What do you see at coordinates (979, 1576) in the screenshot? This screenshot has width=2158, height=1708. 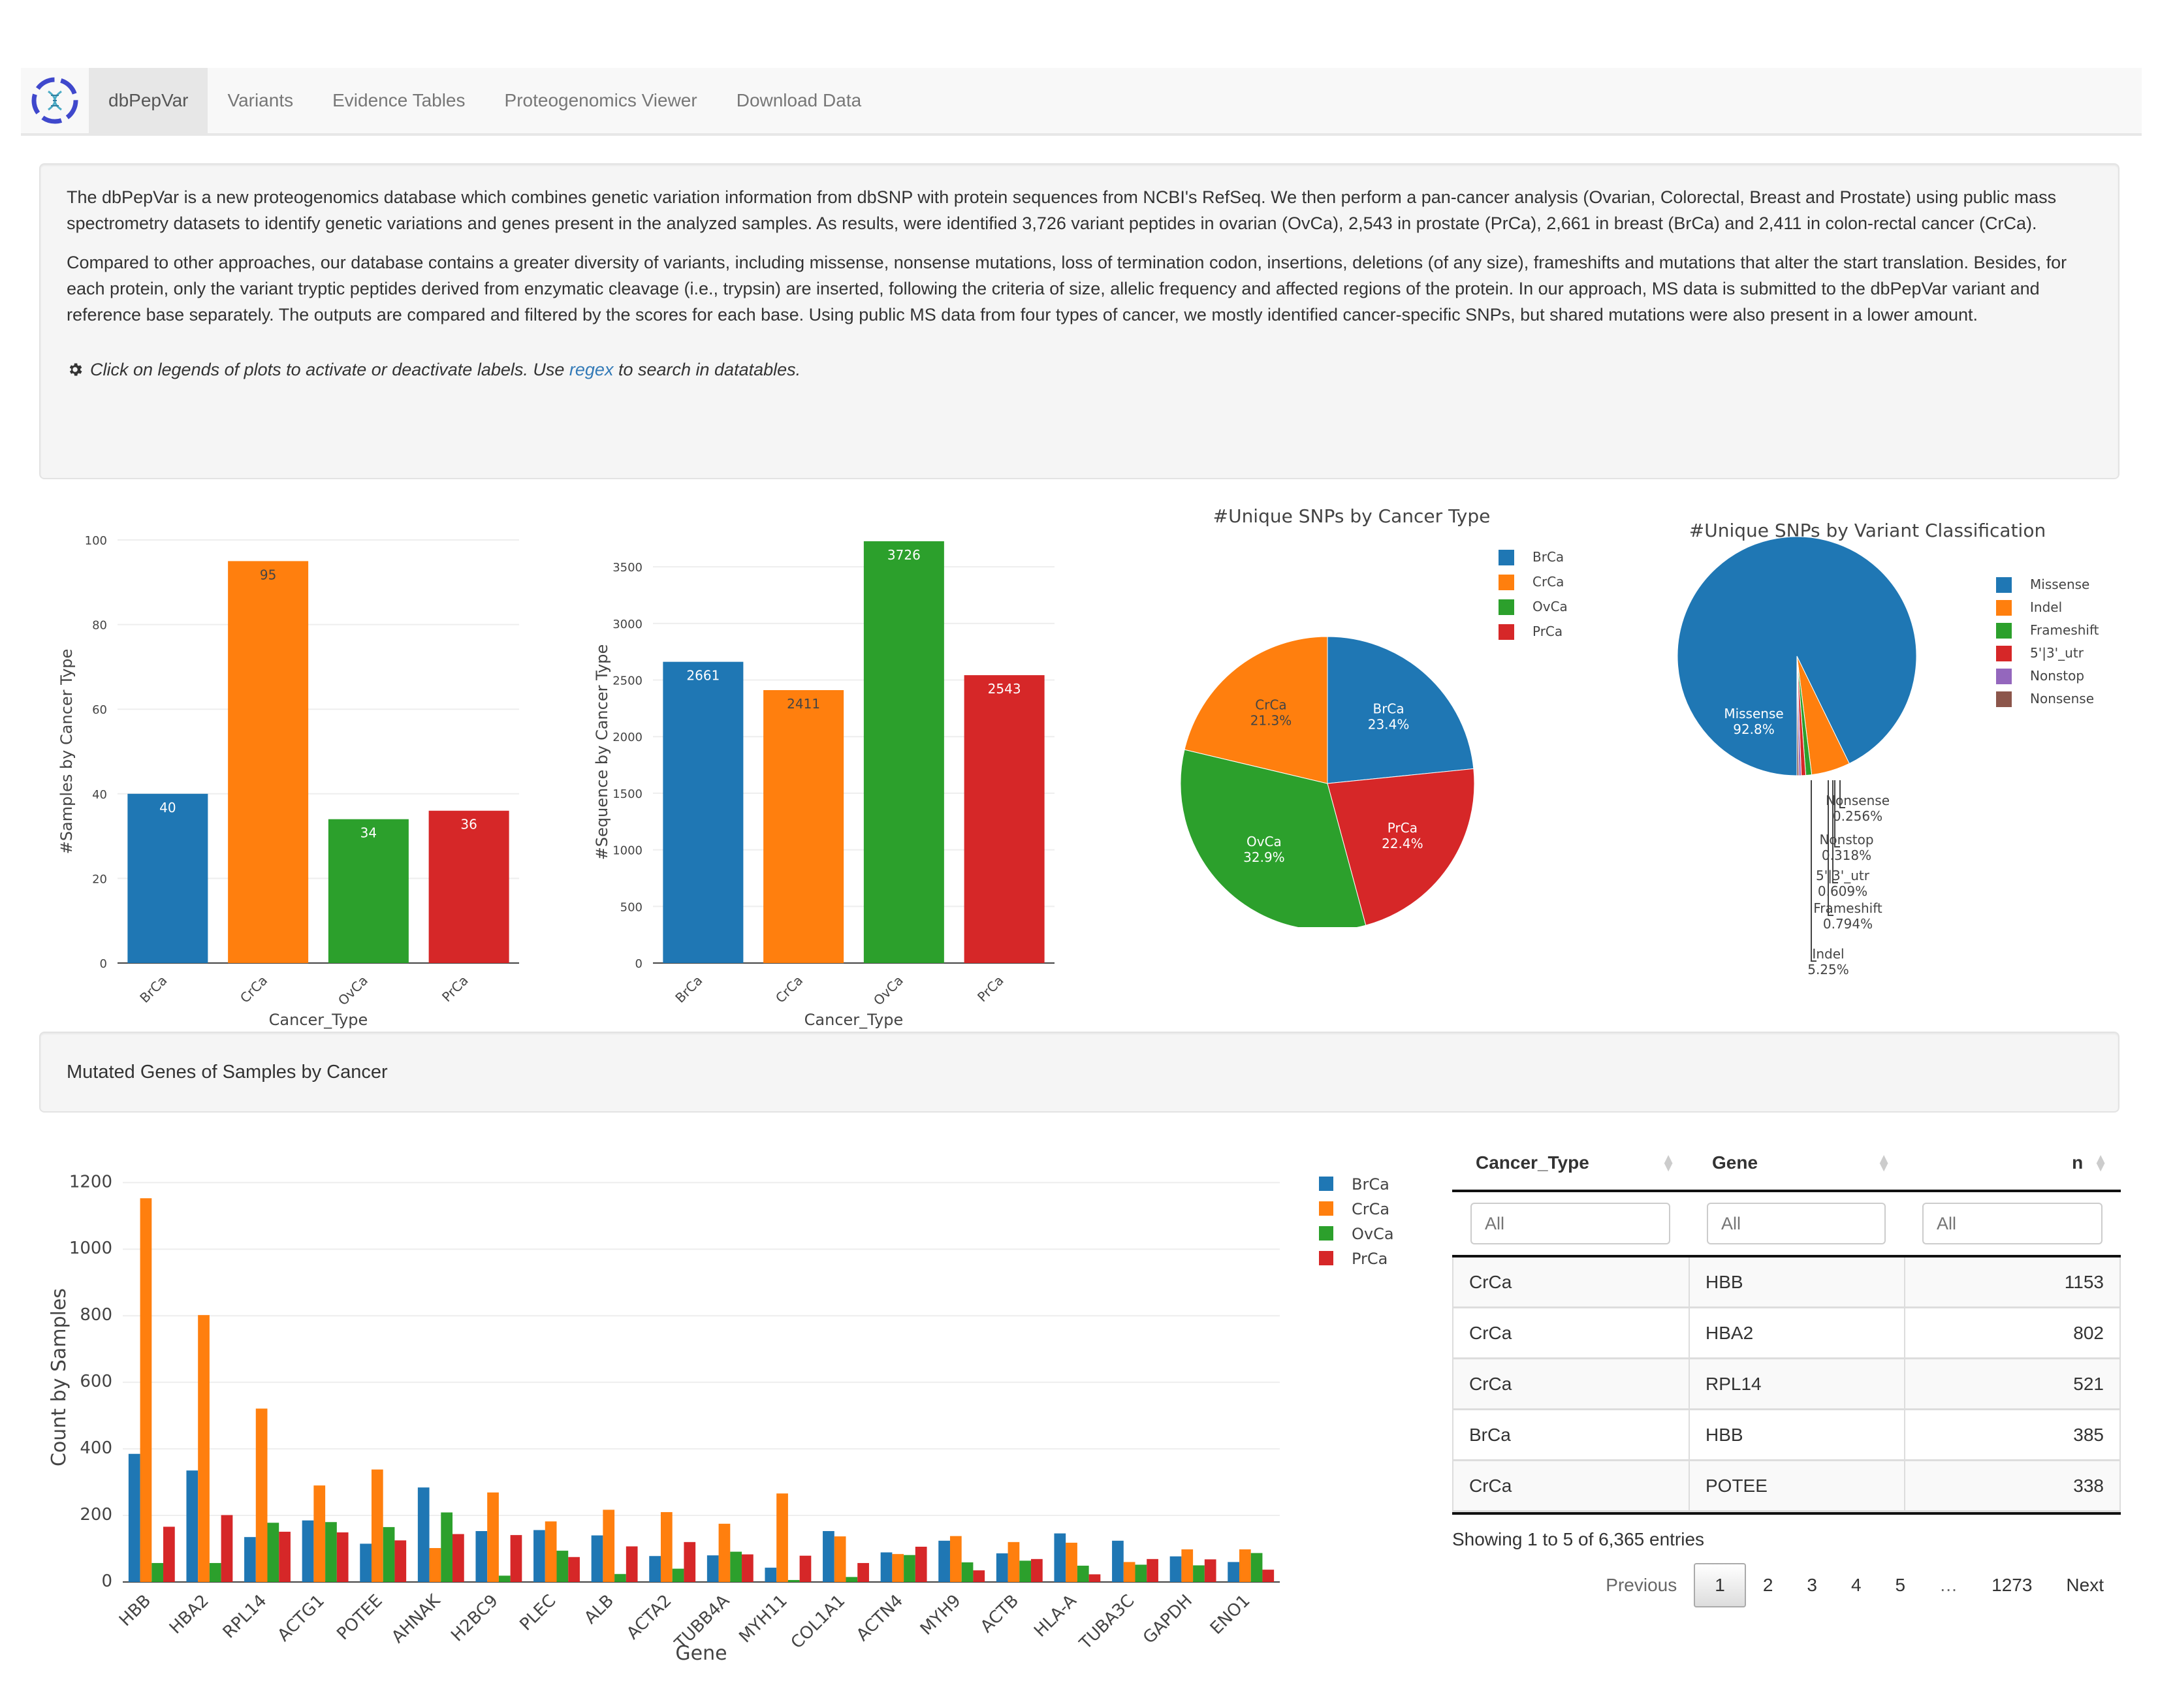 I see `bar-prca-myh9` at bounding box center [979, 1576].